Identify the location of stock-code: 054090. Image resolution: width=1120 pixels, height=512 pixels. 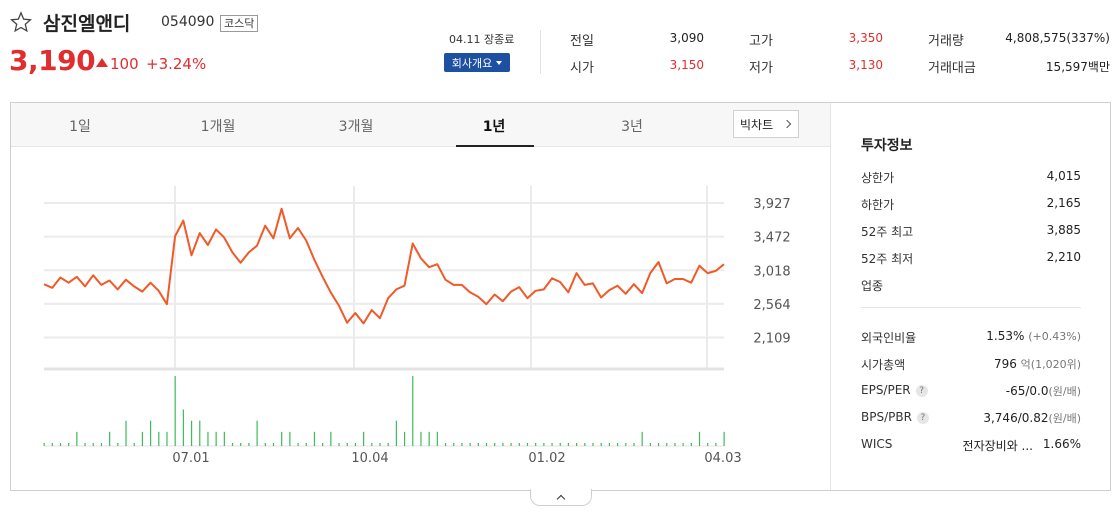
(188, 22).